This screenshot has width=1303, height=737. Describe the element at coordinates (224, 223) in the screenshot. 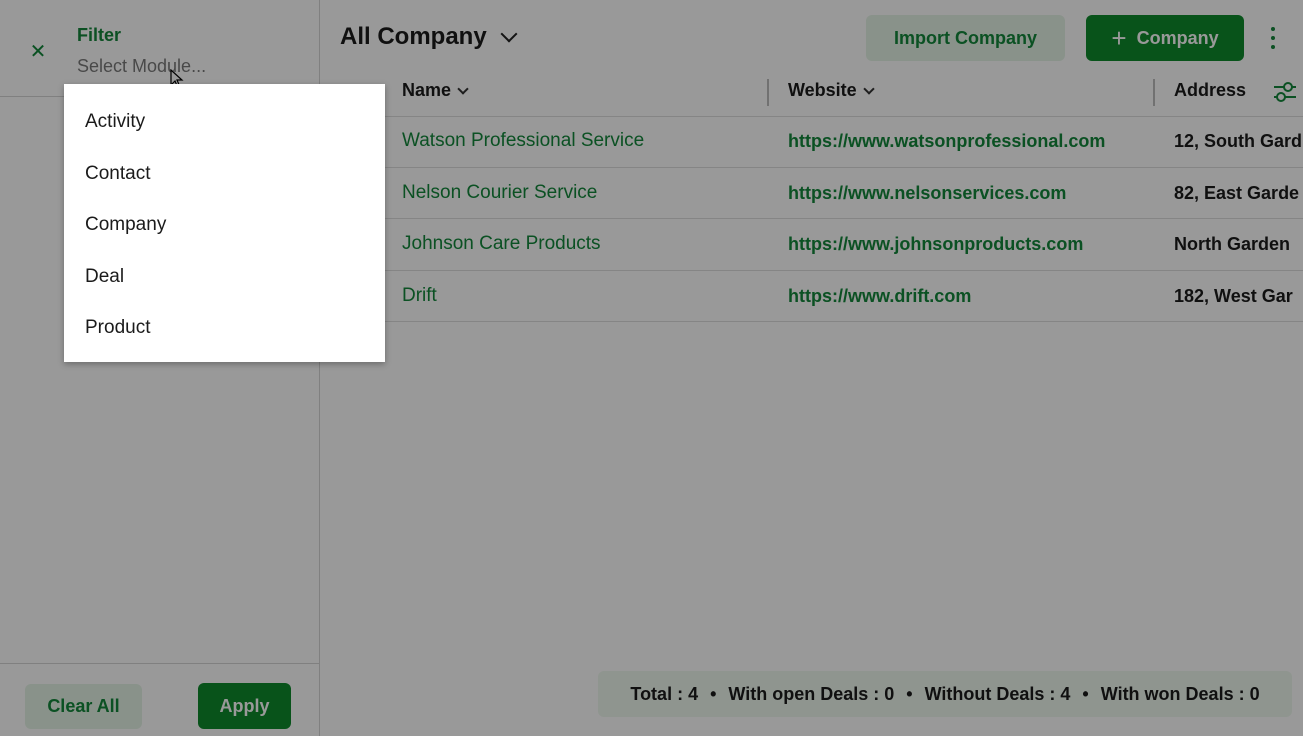

I see `module-dropdown: Activity Contact Company Deal Product` at that location.